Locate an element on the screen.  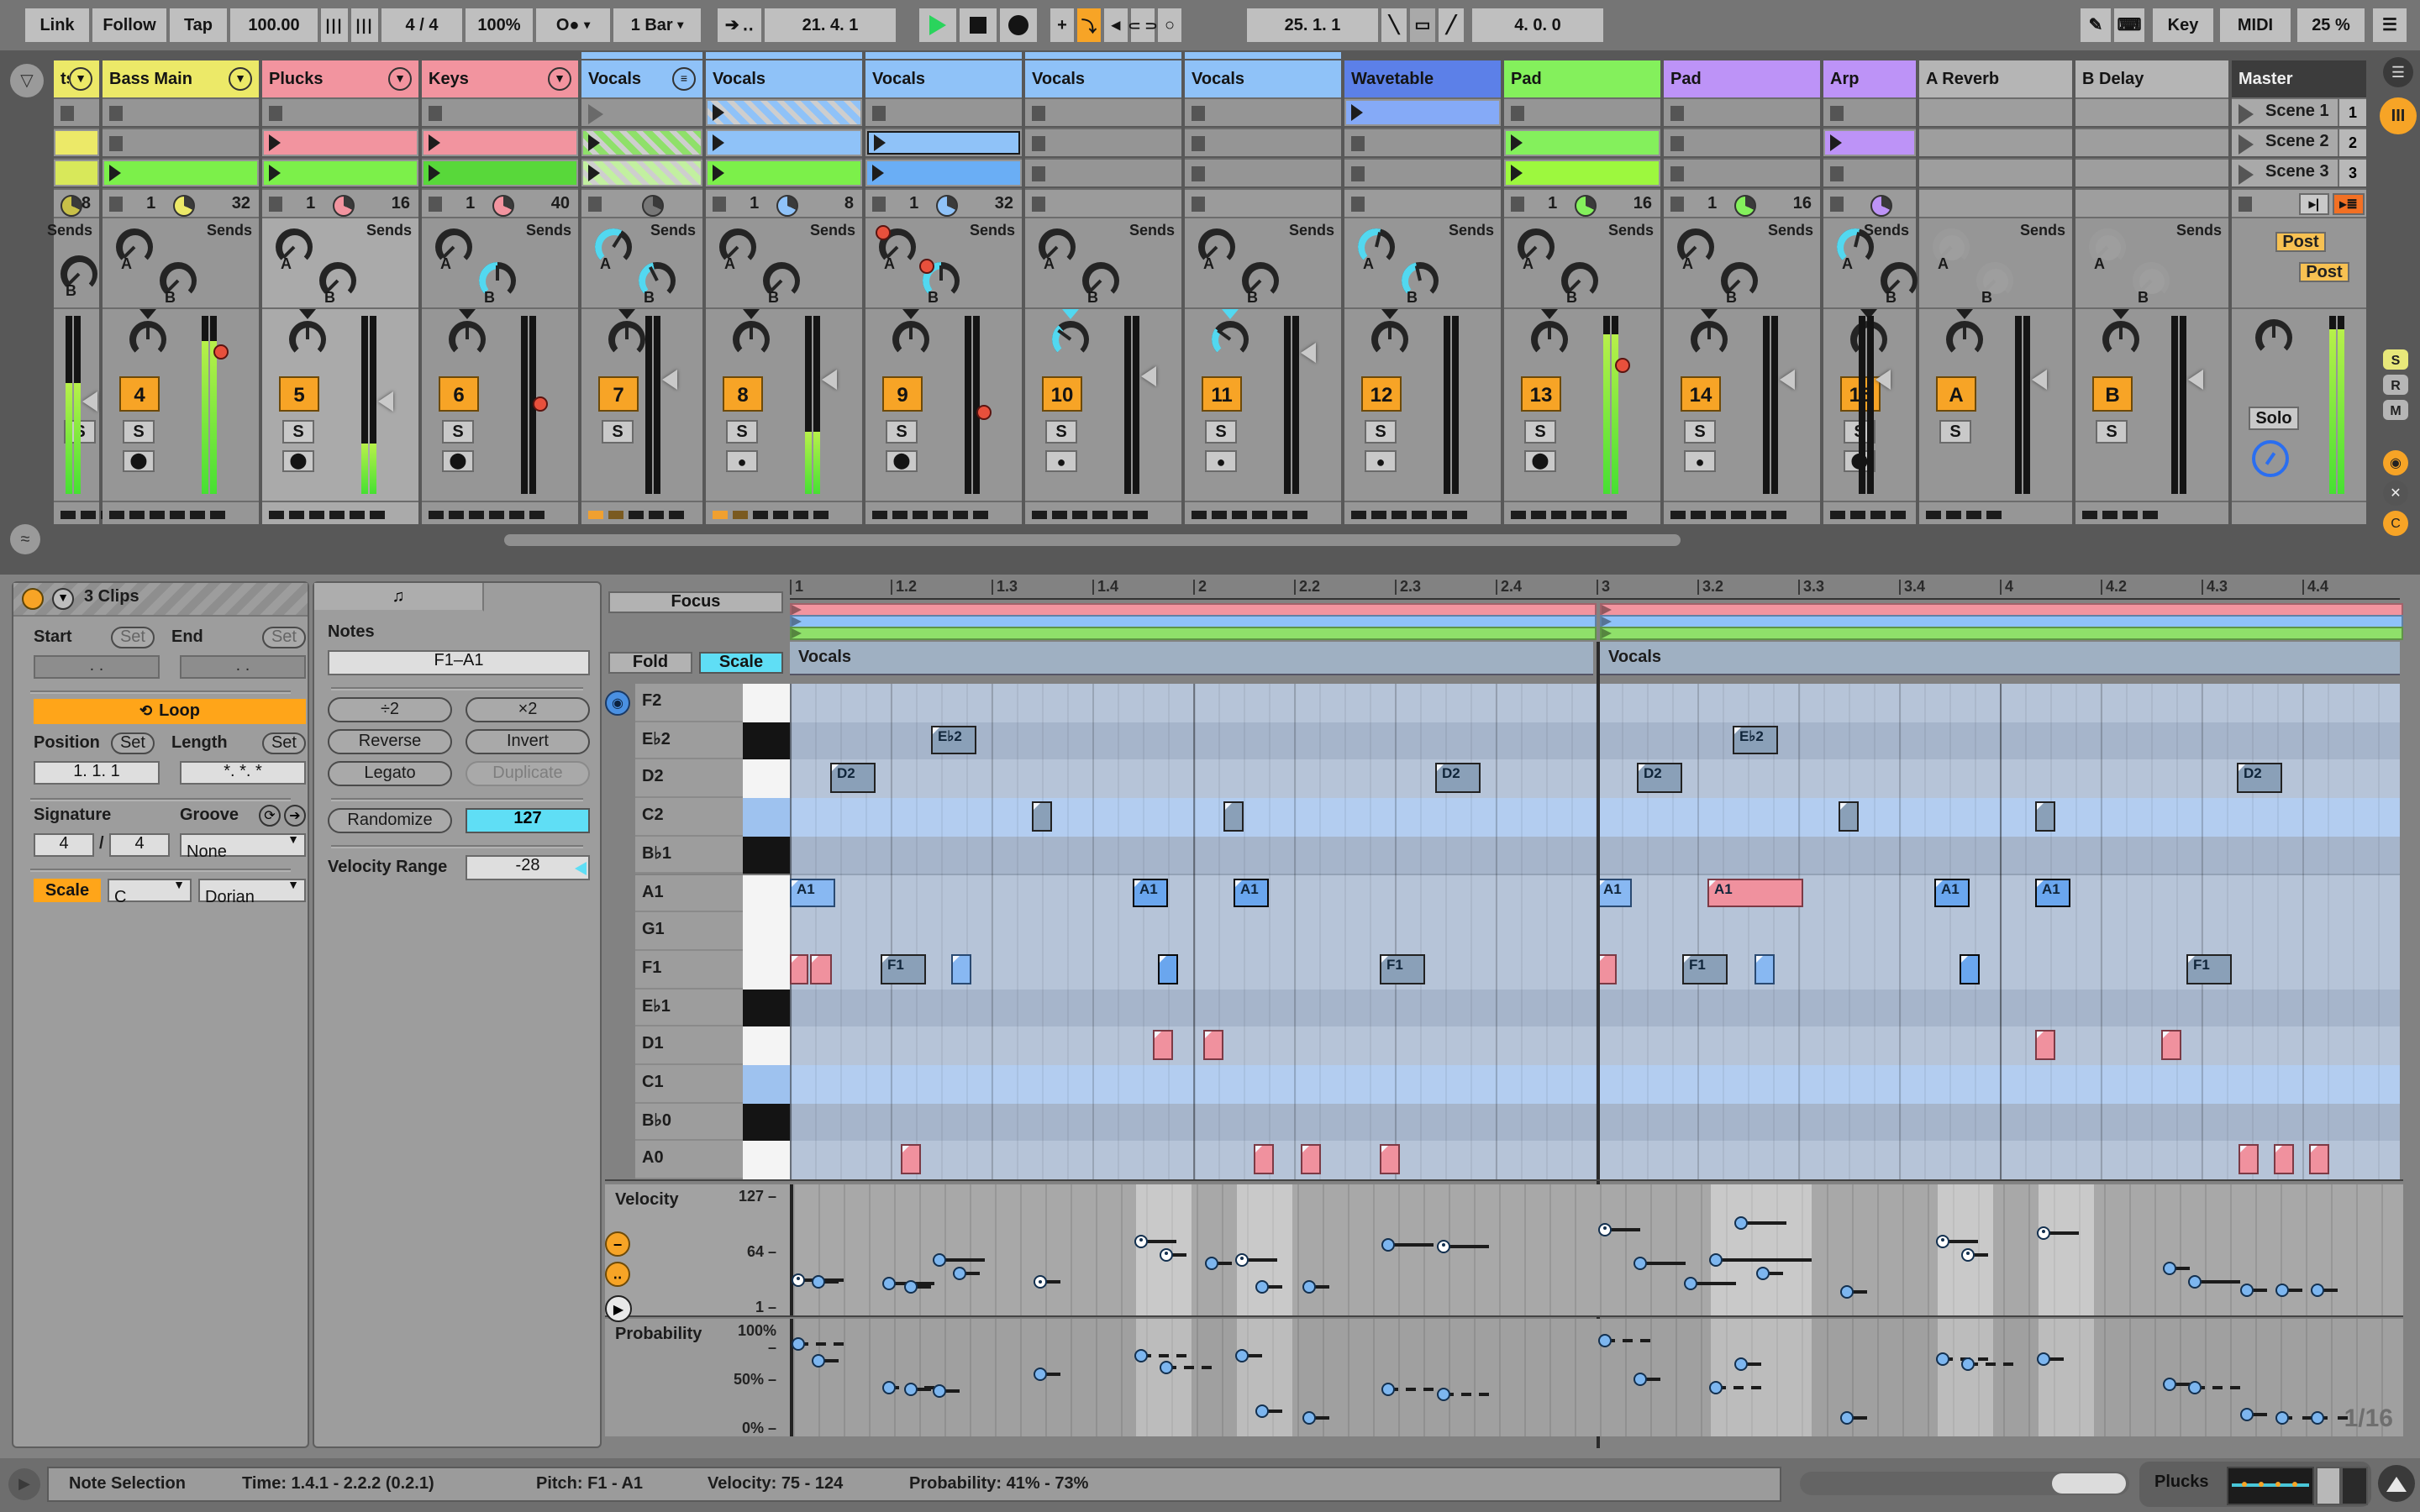
legato-button: Legato is located at coordinates (390, 773).